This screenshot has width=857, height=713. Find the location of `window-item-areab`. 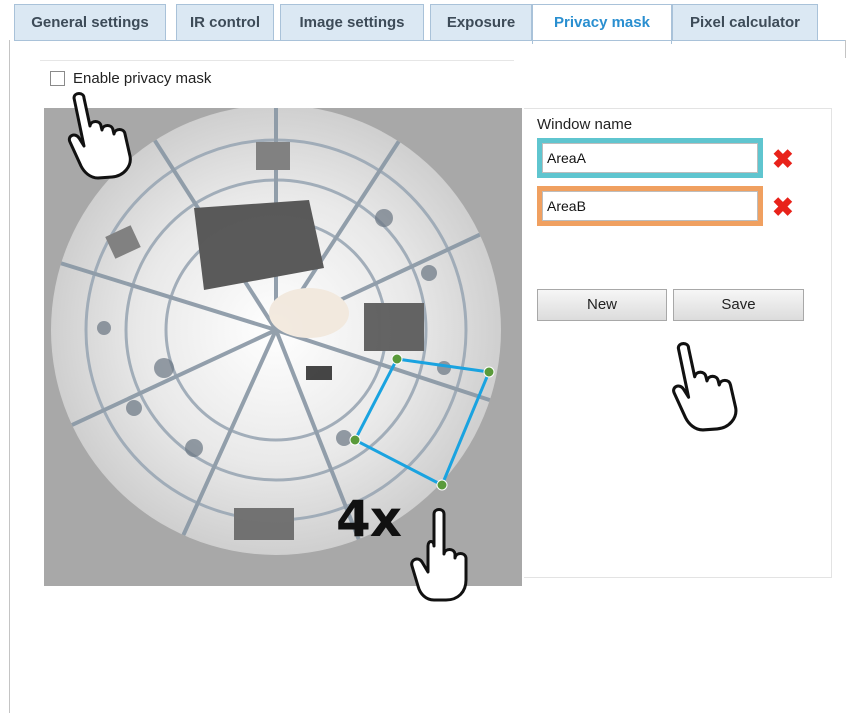

window-item-areab is located at coordinates (650, 206).